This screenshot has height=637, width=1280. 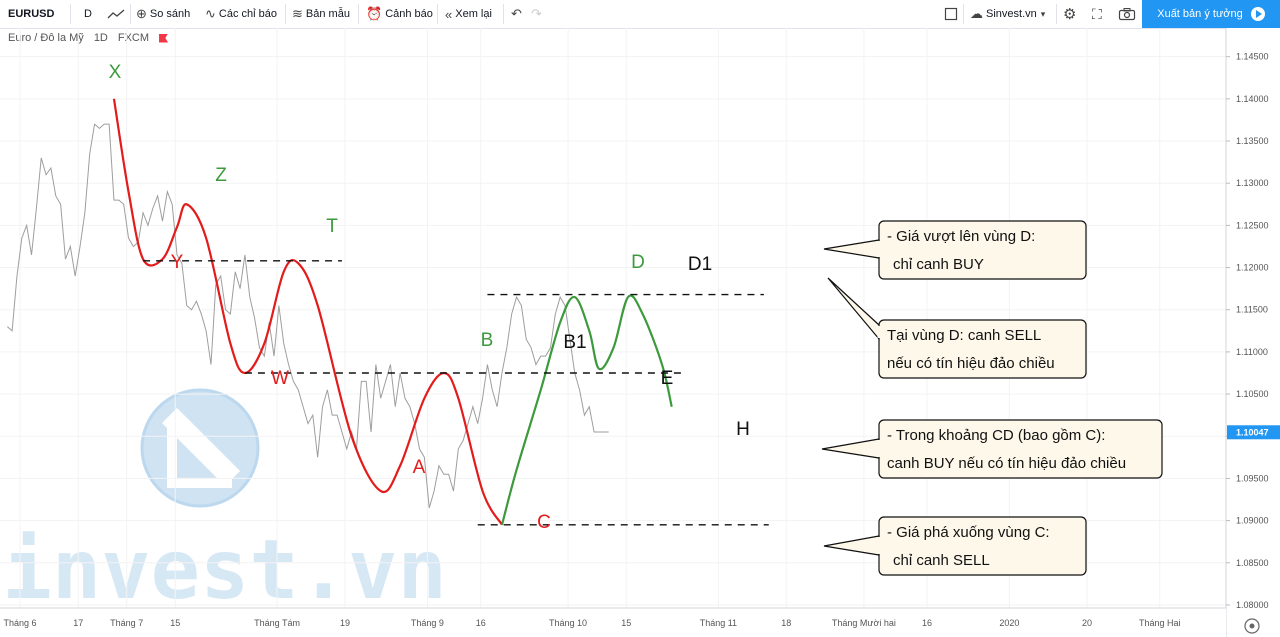 What do you see at coordinates (419, 467) in the screenshot?
I see `point-label-a: A` at bounding box center [419, 467].